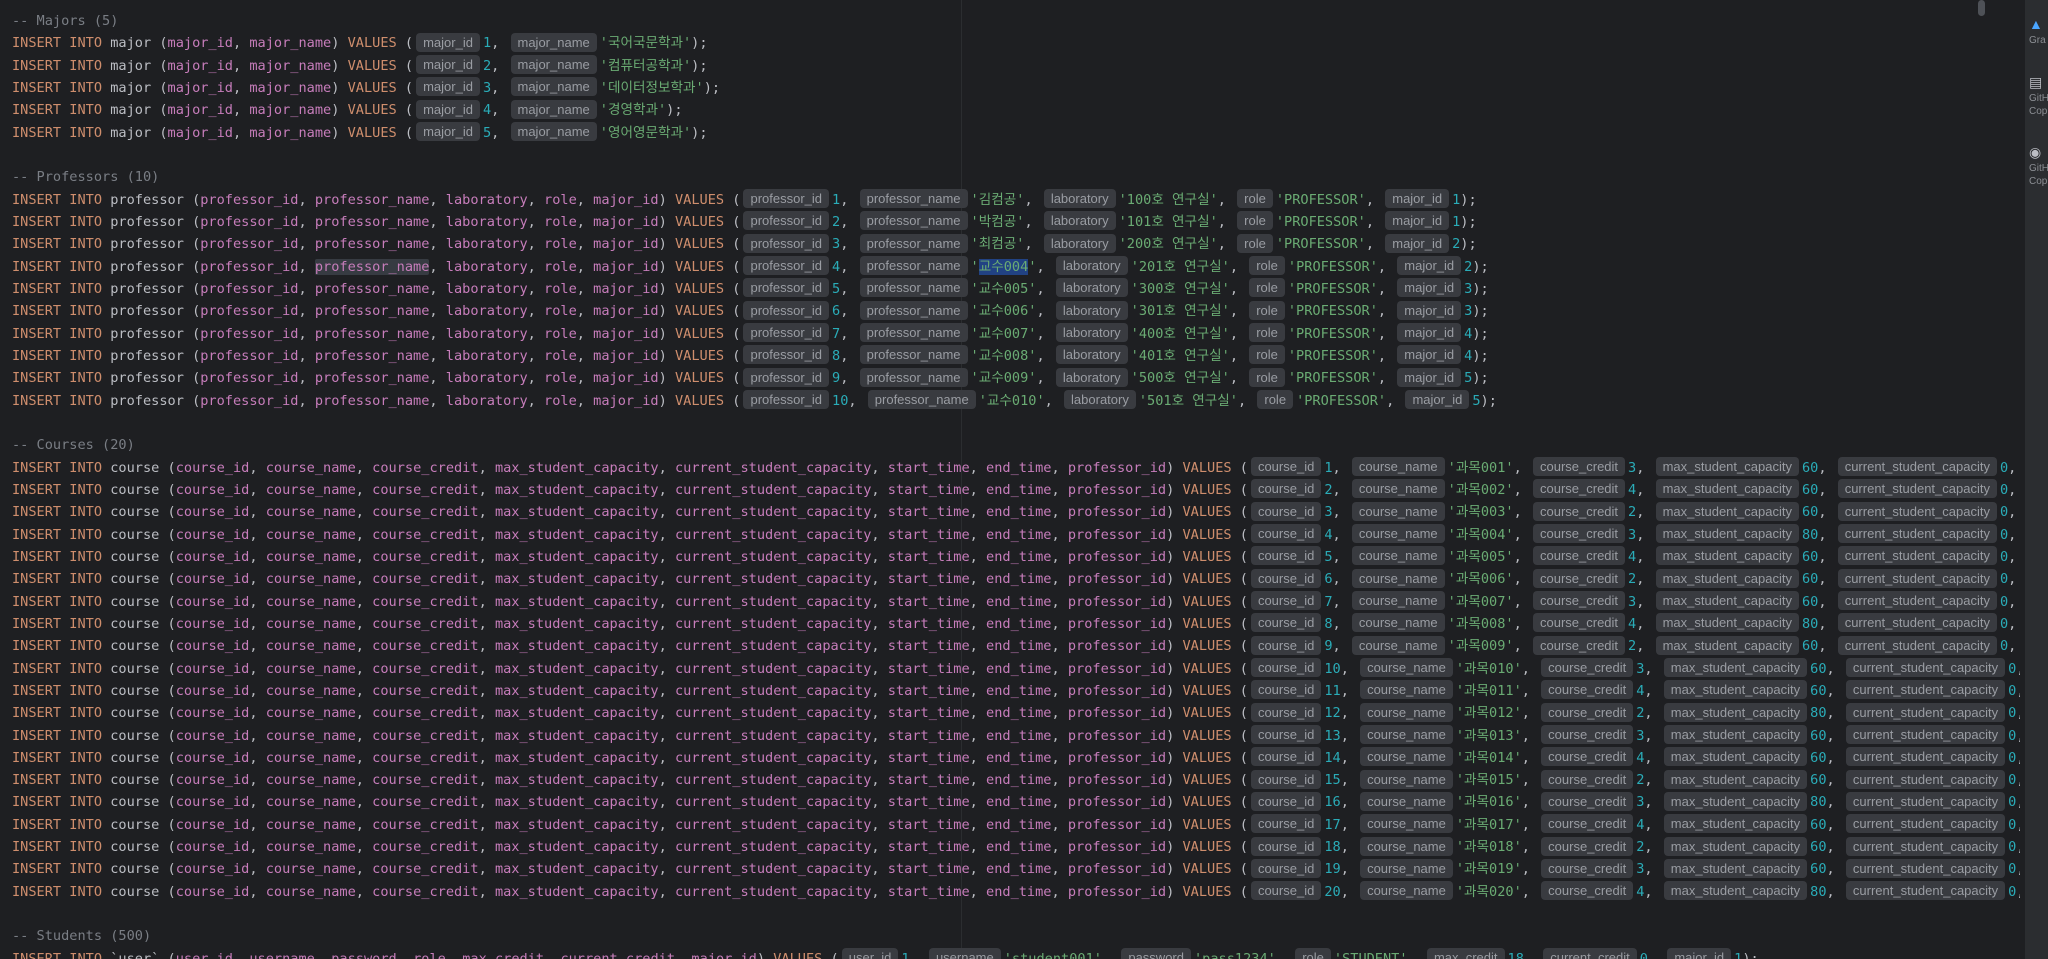  Describe the element at coordinates (2038, 32) in the screenshot. I see `gradle-tool-button: ▲ Gra` at that location.